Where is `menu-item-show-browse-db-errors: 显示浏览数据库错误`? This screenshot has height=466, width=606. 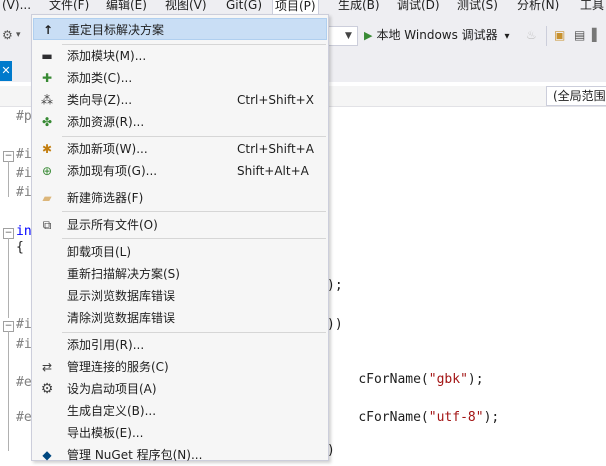 menu-item-show-browse-db-errors: 显示浏览数据库错误 is located at coordinates (180, 296).